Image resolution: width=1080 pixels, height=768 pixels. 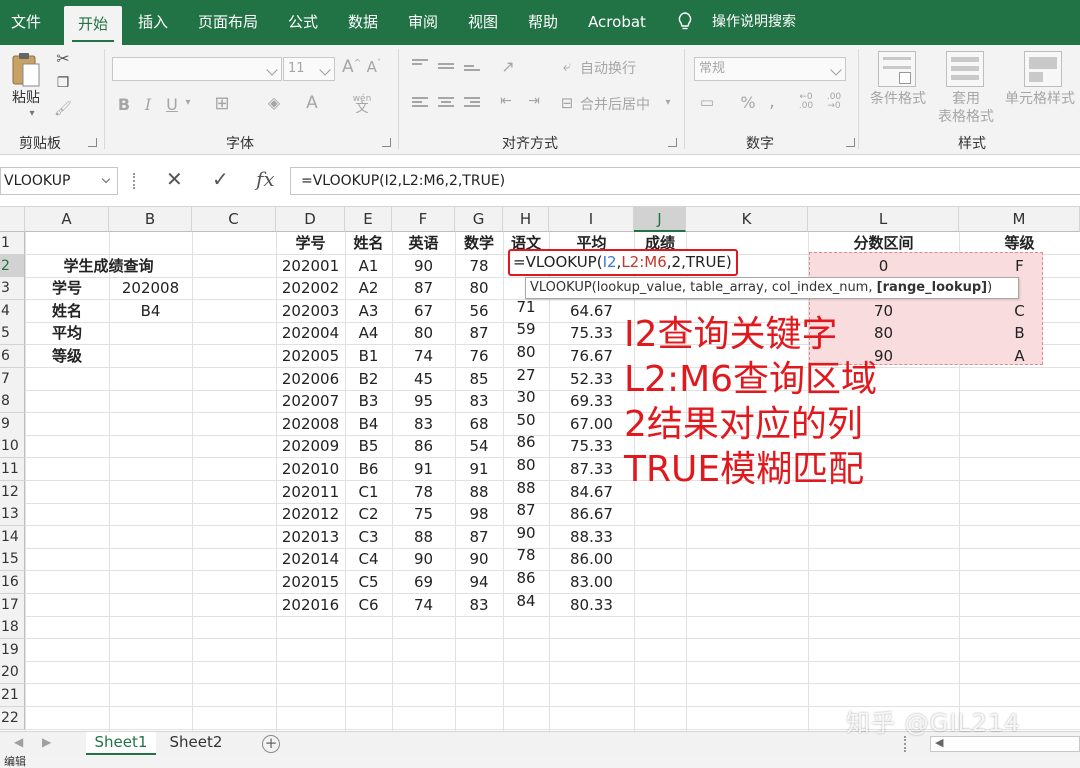 What do you see at coordinates (479, 446) in the screenshot?
I see `math-score-cell: 54` at bounding box center [479, 446].